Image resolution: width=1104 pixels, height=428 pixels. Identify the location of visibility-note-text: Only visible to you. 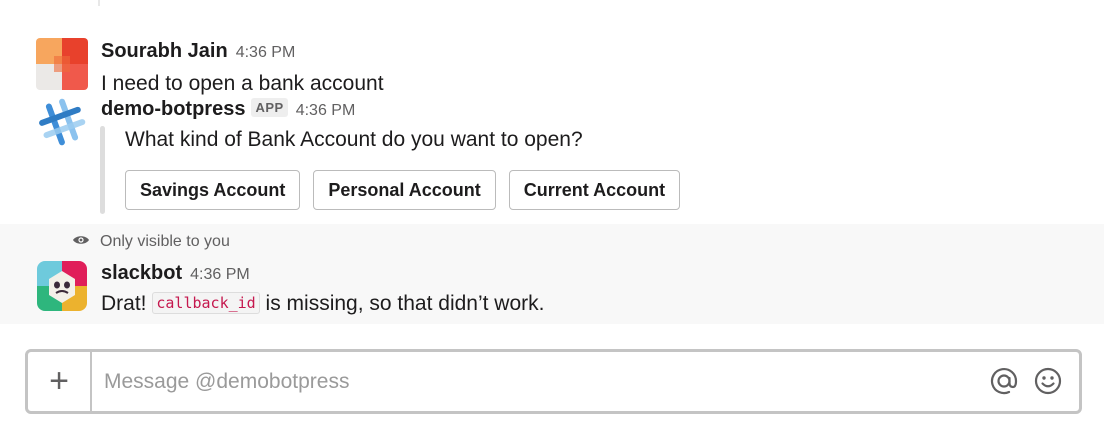
(165, 241).